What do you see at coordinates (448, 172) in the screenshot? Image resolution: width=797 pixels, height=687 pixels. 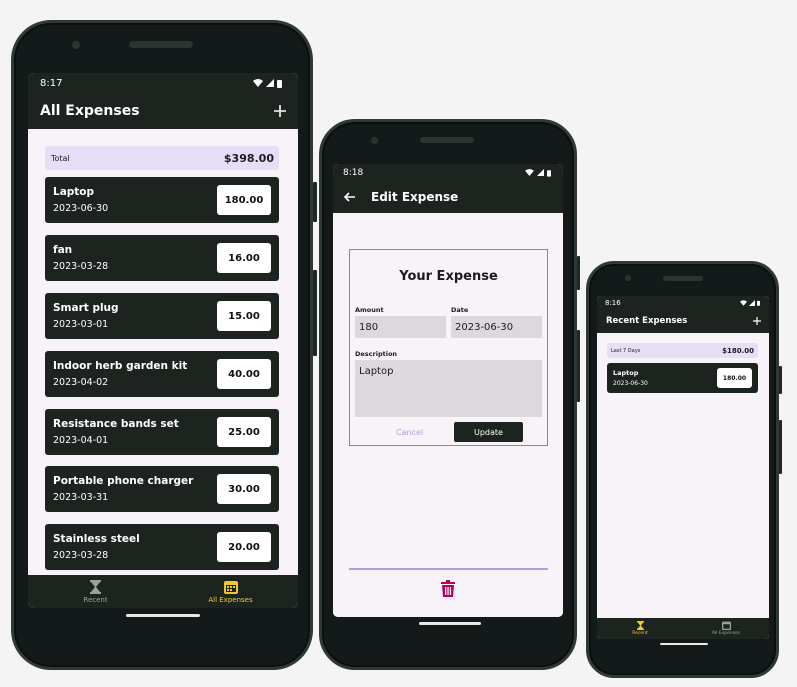 I see `status-bar: 8:18` at bounding box center [448, 172].